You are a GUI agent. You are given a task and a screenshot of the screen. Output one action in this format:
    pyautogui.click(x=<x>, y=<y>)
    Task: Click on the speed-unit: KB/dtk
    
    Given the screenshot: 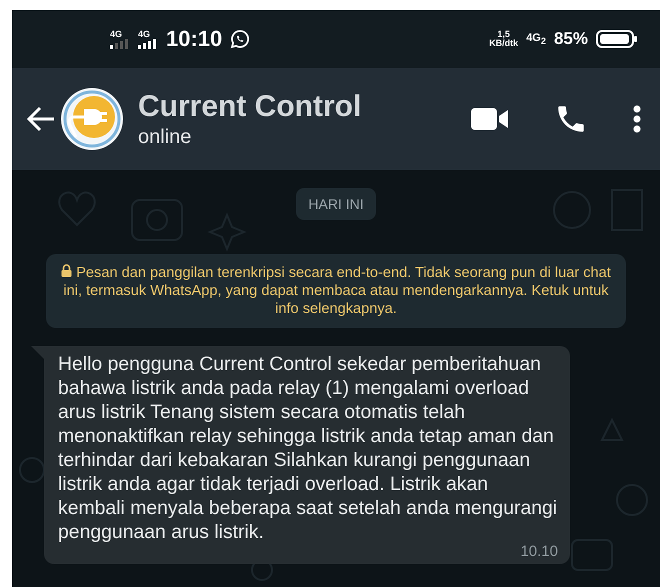 What is the action you would take?
    pyautogui.click(x=503, y=43)
    